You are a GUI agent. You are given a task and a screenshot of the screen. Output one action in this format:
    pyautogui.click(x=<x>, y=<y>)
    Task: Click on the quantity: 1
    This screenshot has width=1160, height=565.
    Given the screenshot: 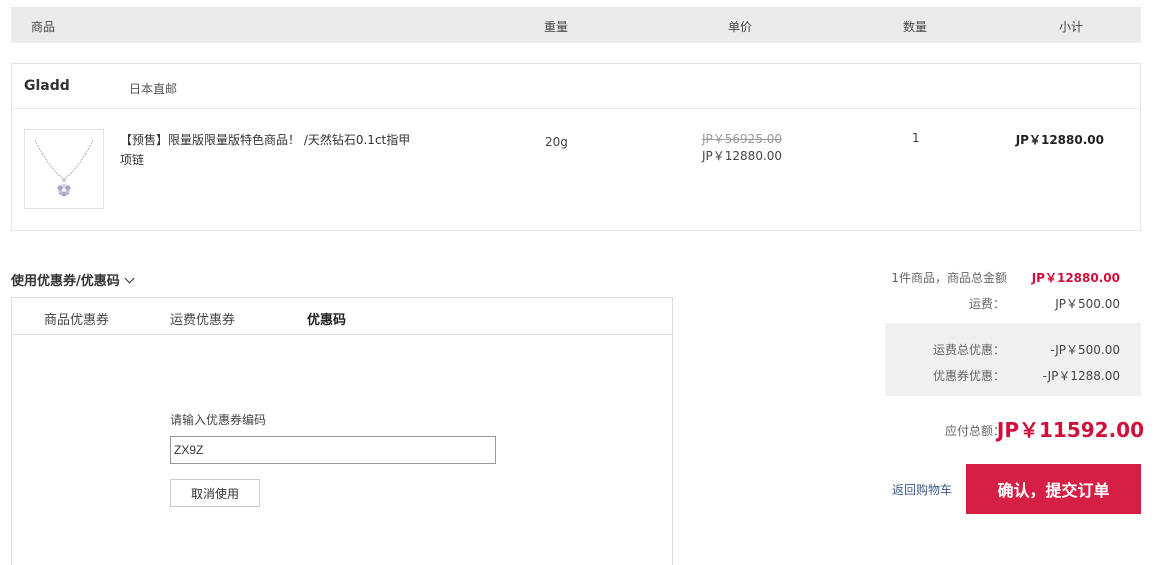 What is the action you would take?
    pyautogui.click(x=916, y=138)
    